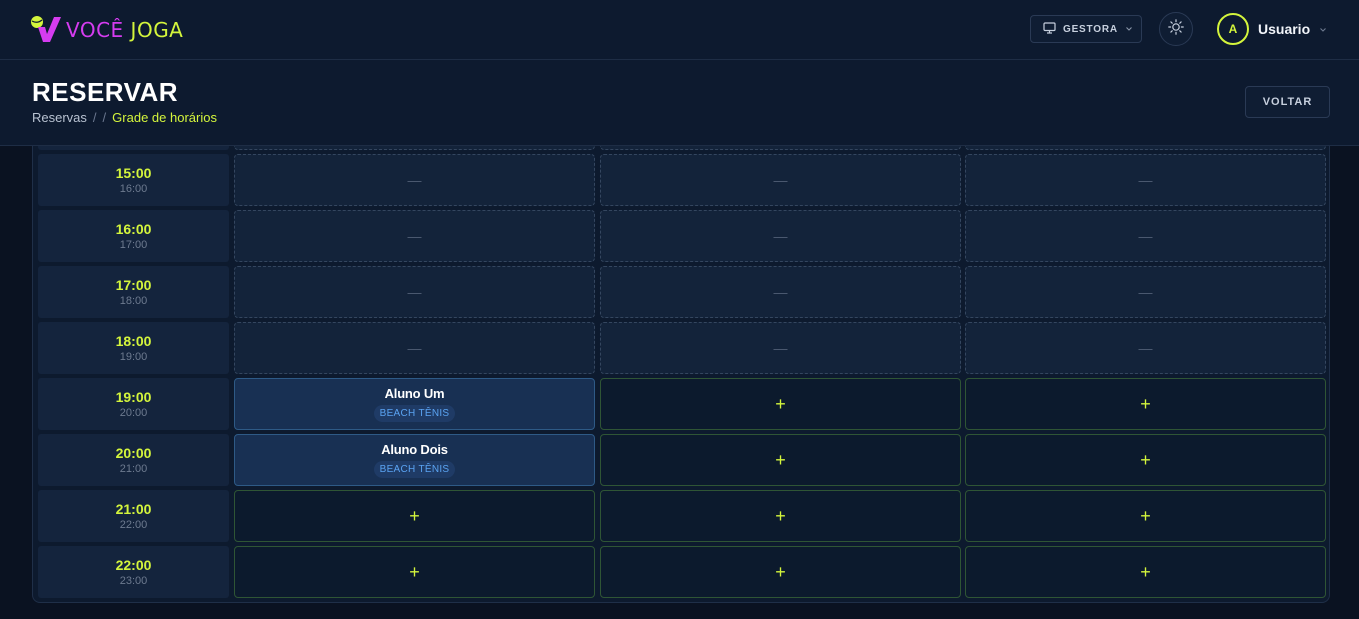  I want to click on time-cell: 22:00 23:00, so click(133, 572).